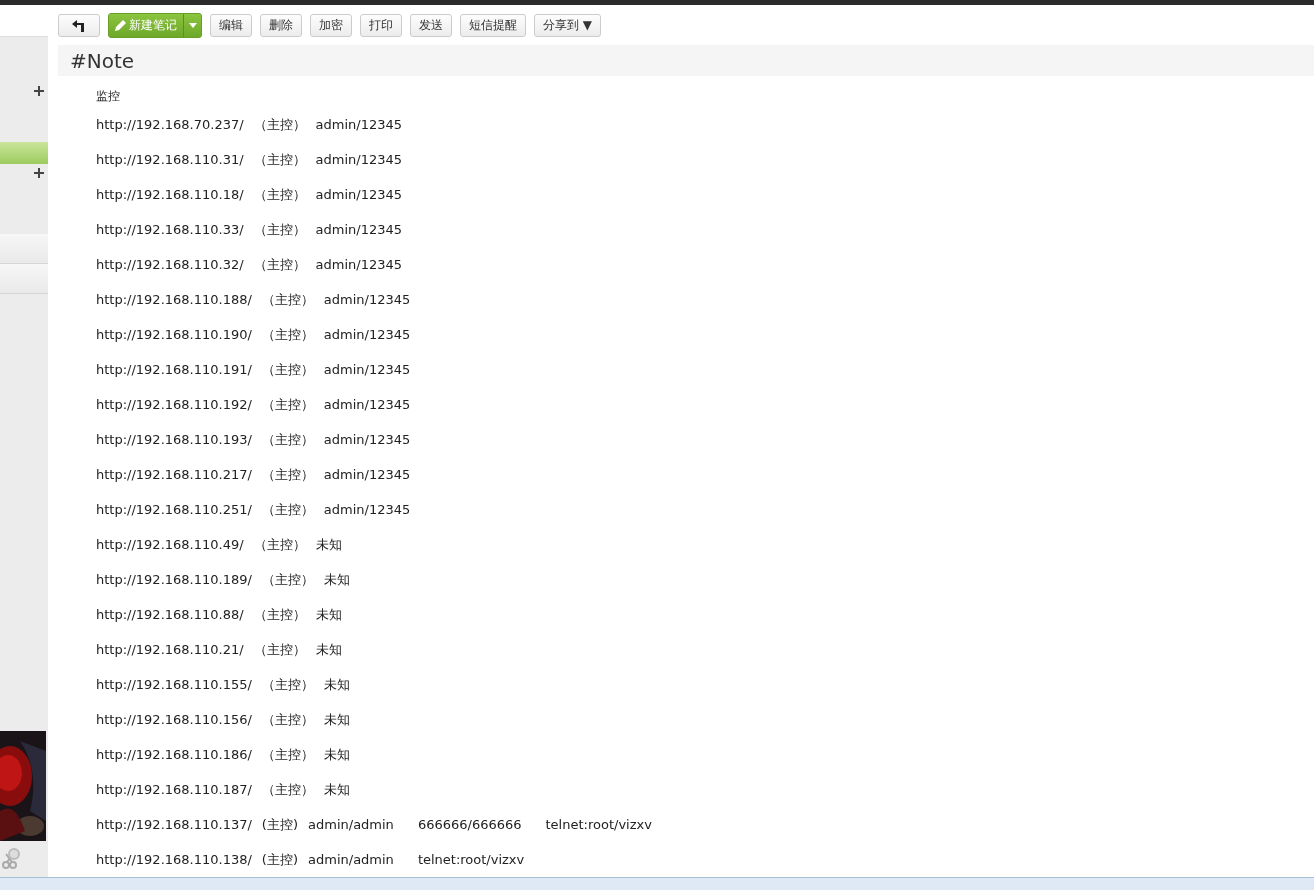  I want to click on back-button, so click(79, 25).